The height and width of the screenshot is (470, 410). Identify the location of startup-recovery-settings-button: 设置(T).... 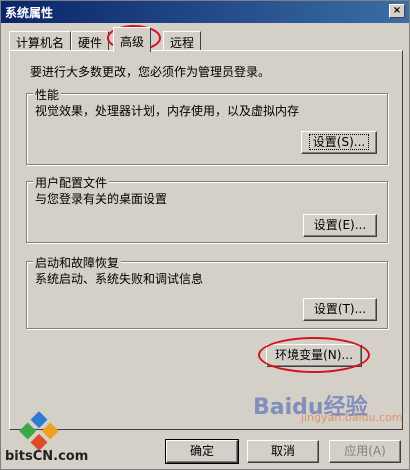
(340, 309).